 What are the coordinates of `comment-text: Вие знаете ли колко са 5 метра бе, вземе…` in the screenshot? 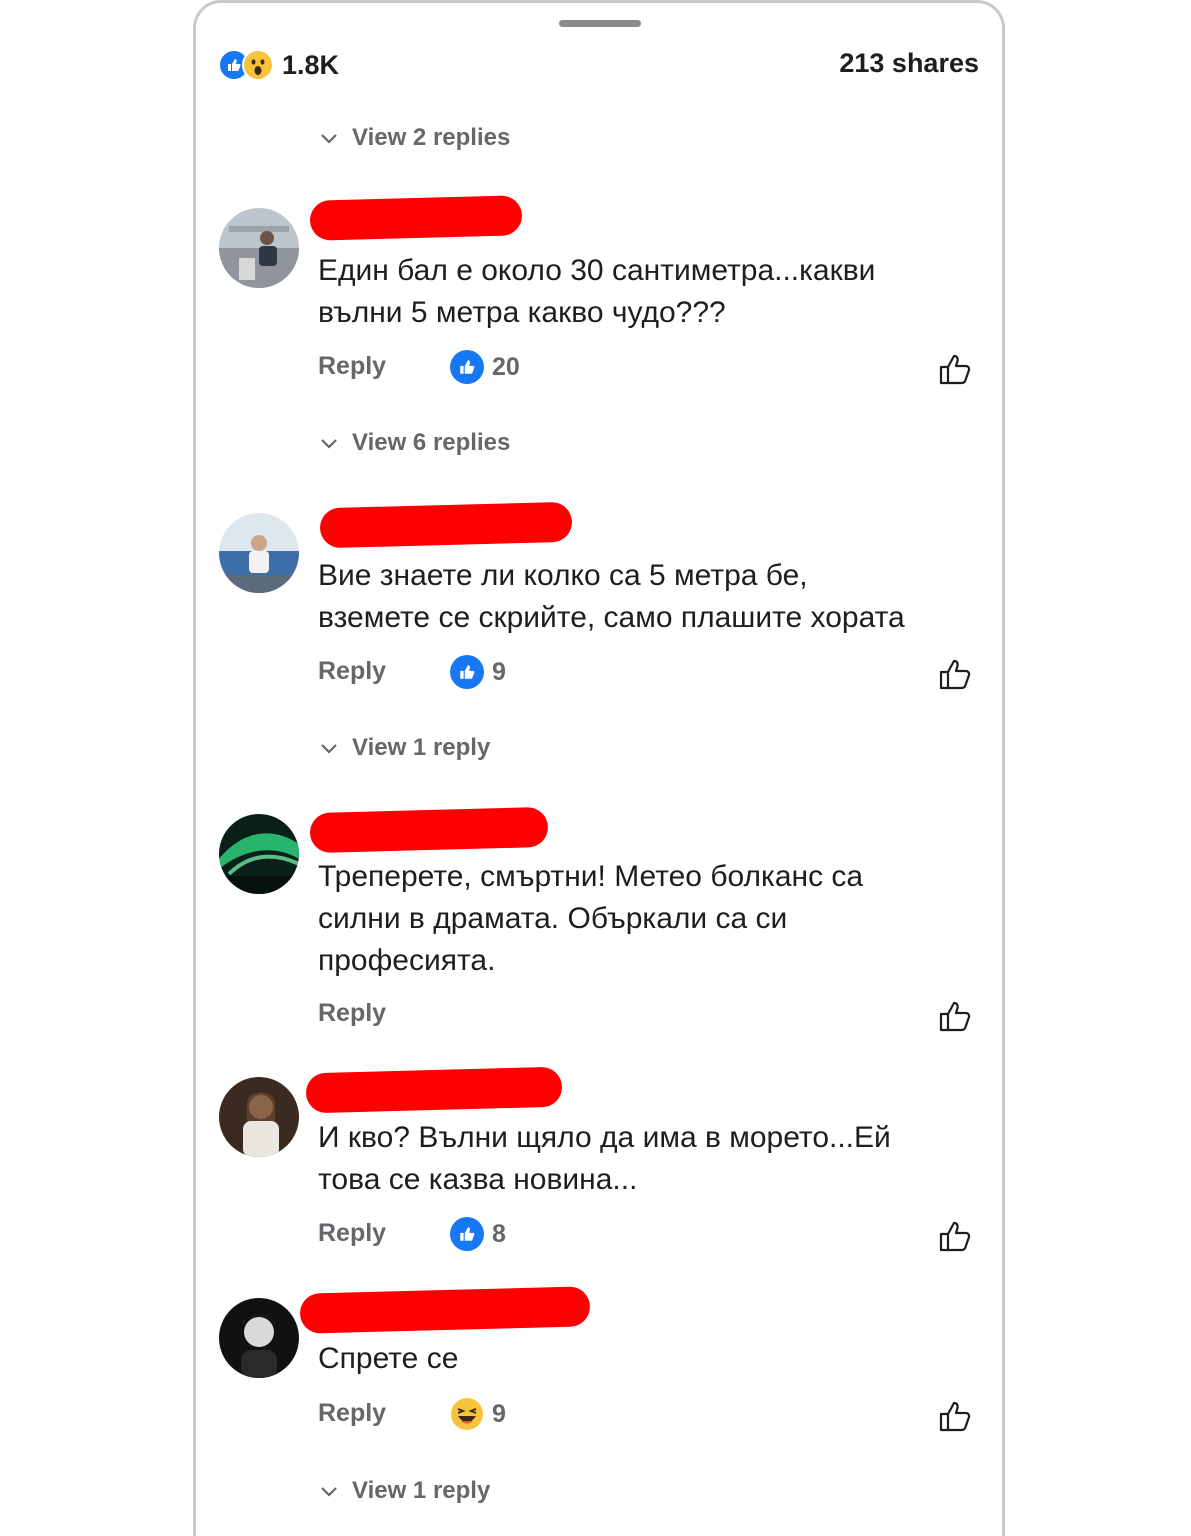 It's located at (611, 596).